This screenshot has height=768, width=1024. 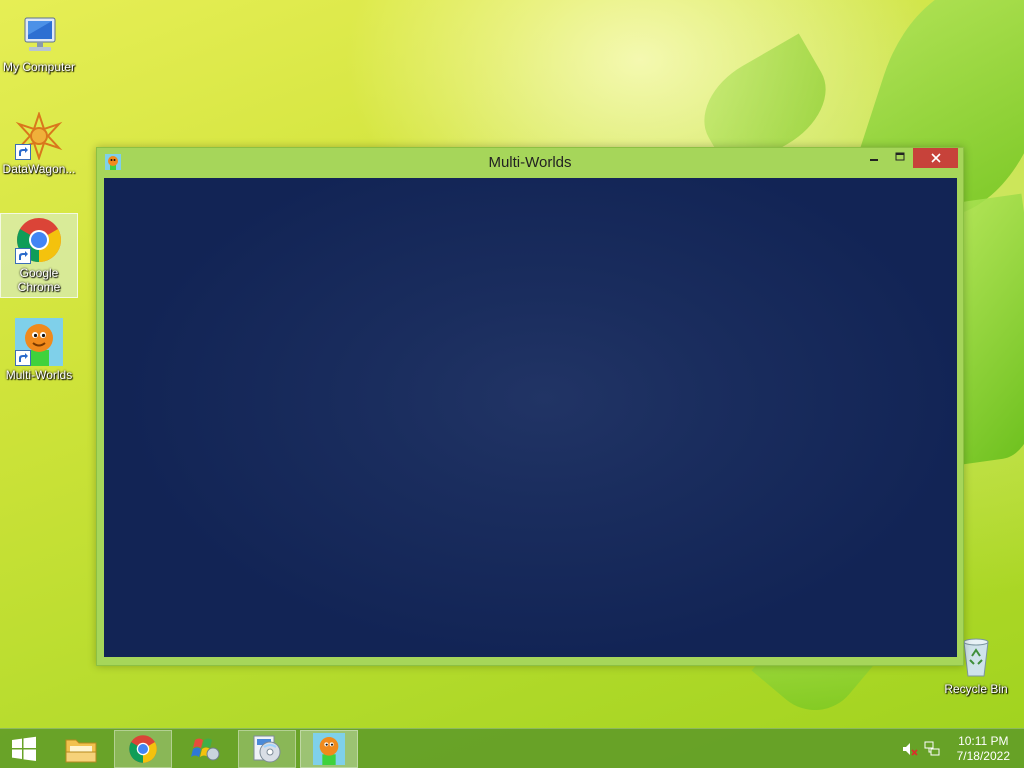 I want to click on taskbar-windows-update, so click(x=205, y=749).